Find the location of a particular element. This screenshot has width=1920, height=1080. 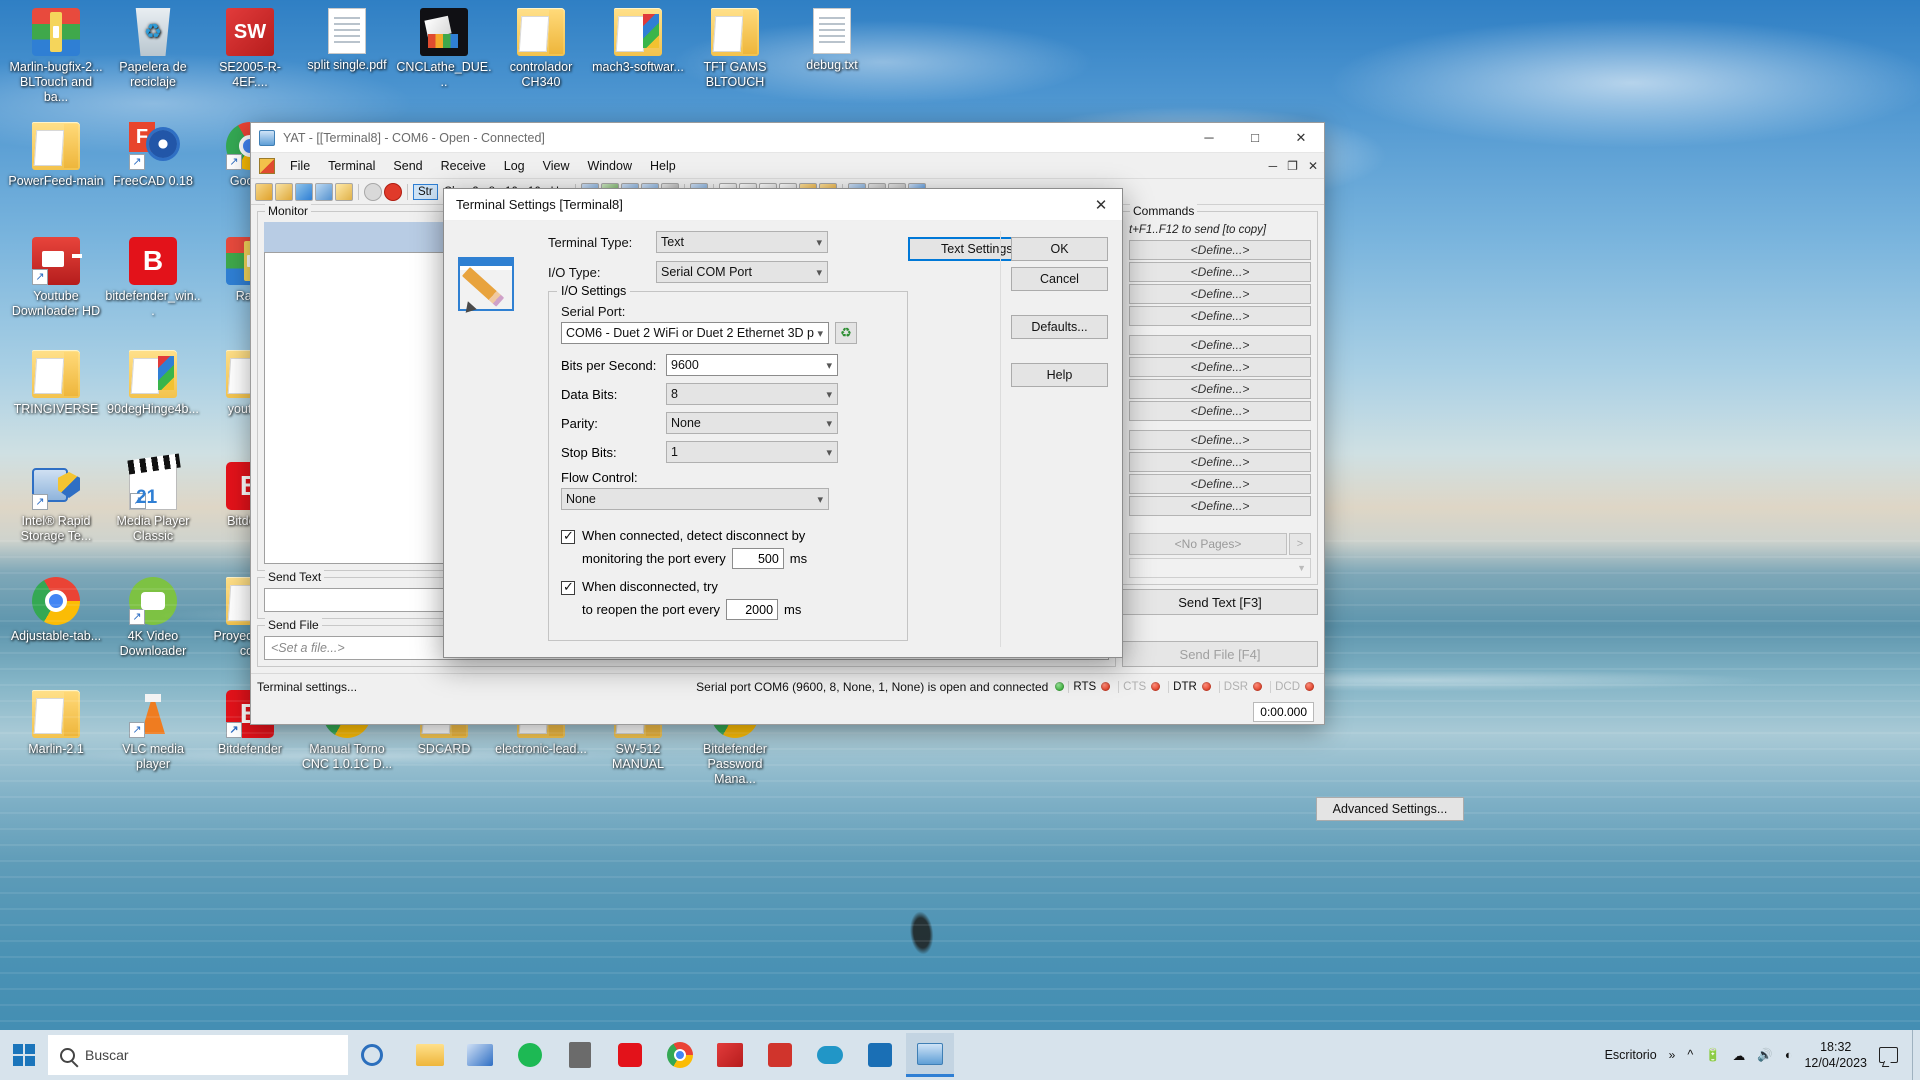

cortana-button is located at coordinates (372, 1055).